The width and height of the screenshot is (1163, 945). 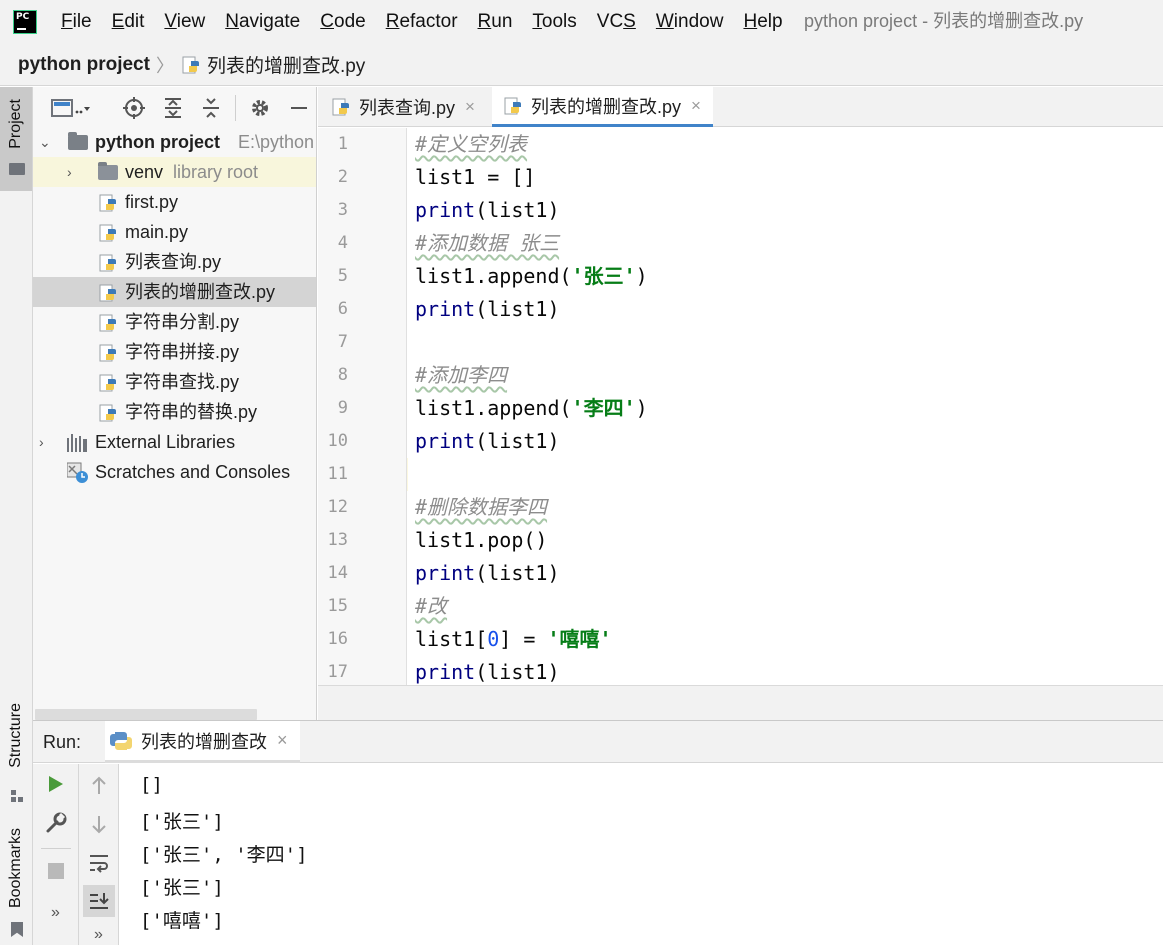 What do you see at coordinates (62, 742) in the screenshot?
I see `run-label: Run:` at bounding box center [62, 742].